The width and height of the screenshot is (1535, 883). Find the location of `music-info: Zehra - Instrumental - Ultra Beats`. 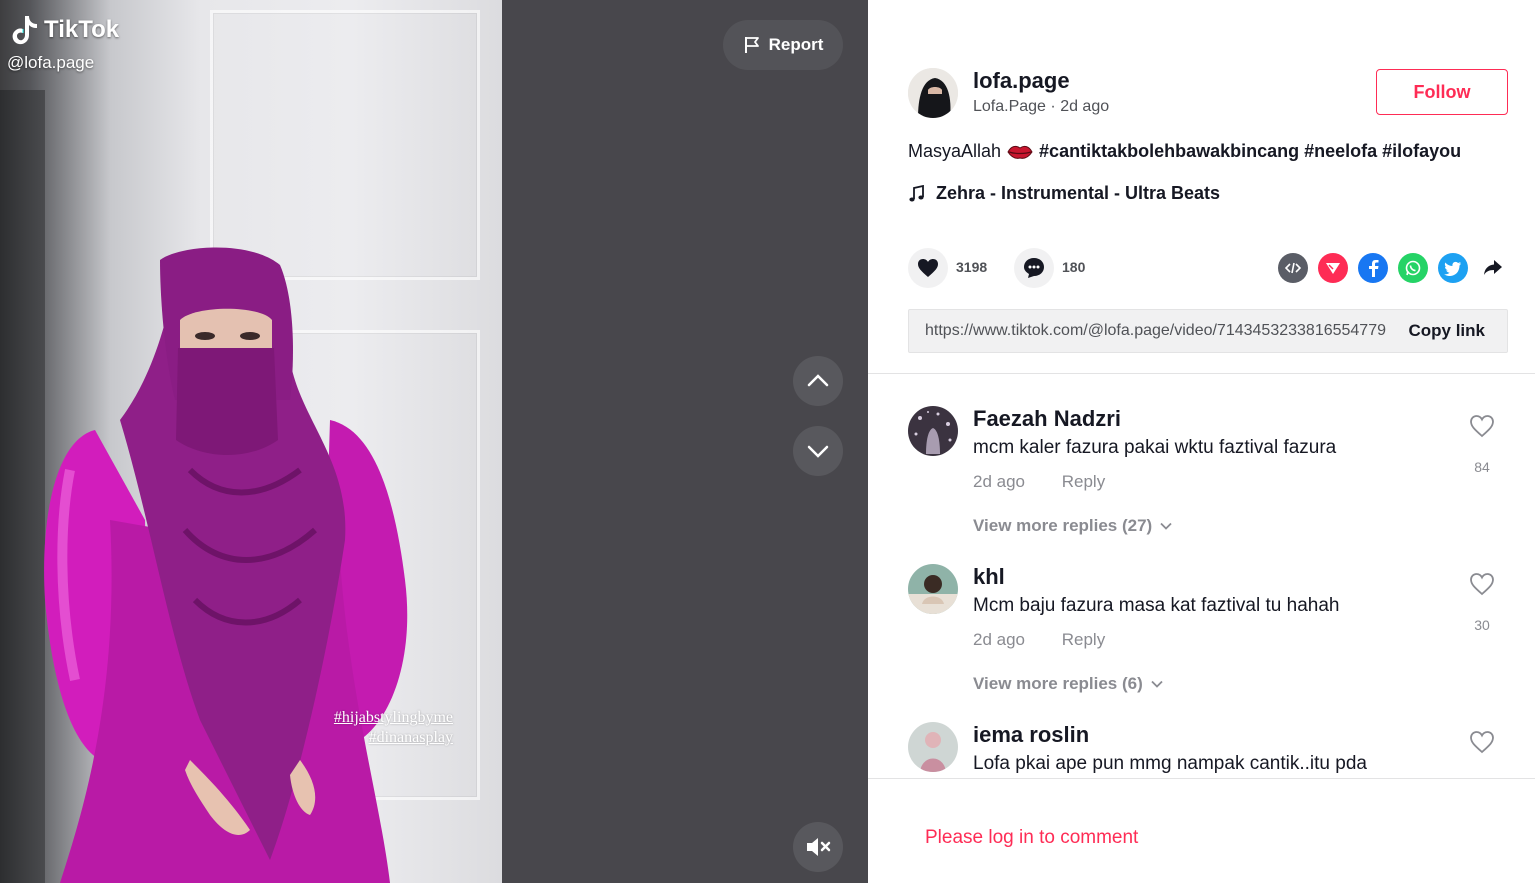

music-info: Zehra - Instrumental - Ultra Beats is located at coordinates (1064, 193).